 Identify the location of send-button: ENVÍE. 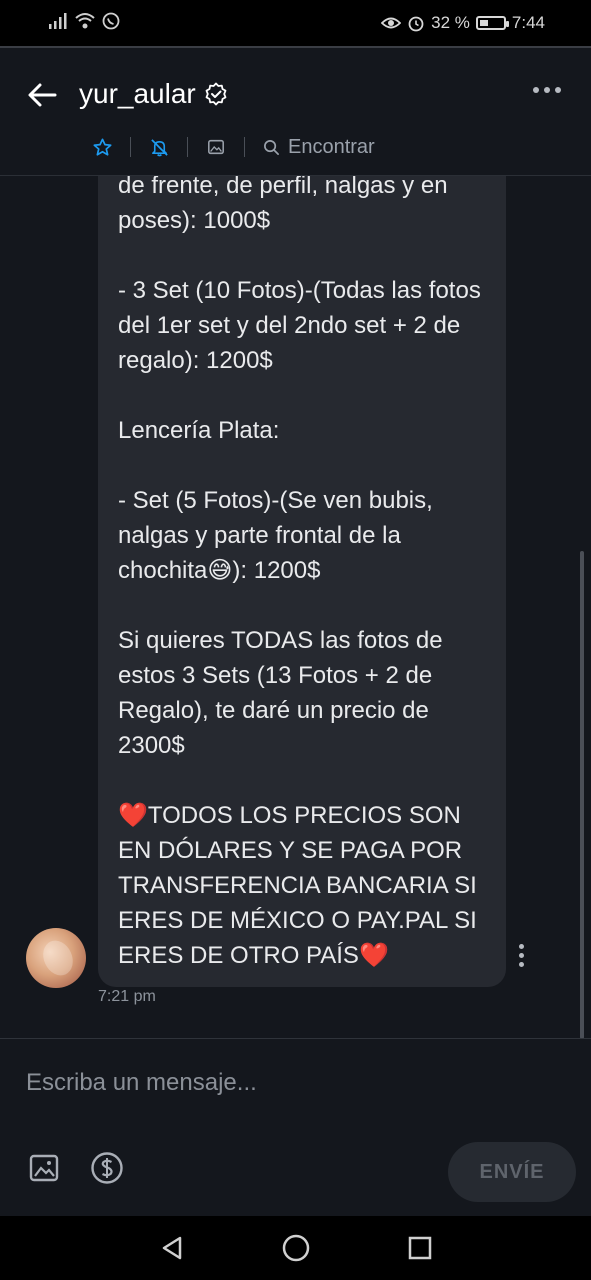
(512, 1172).